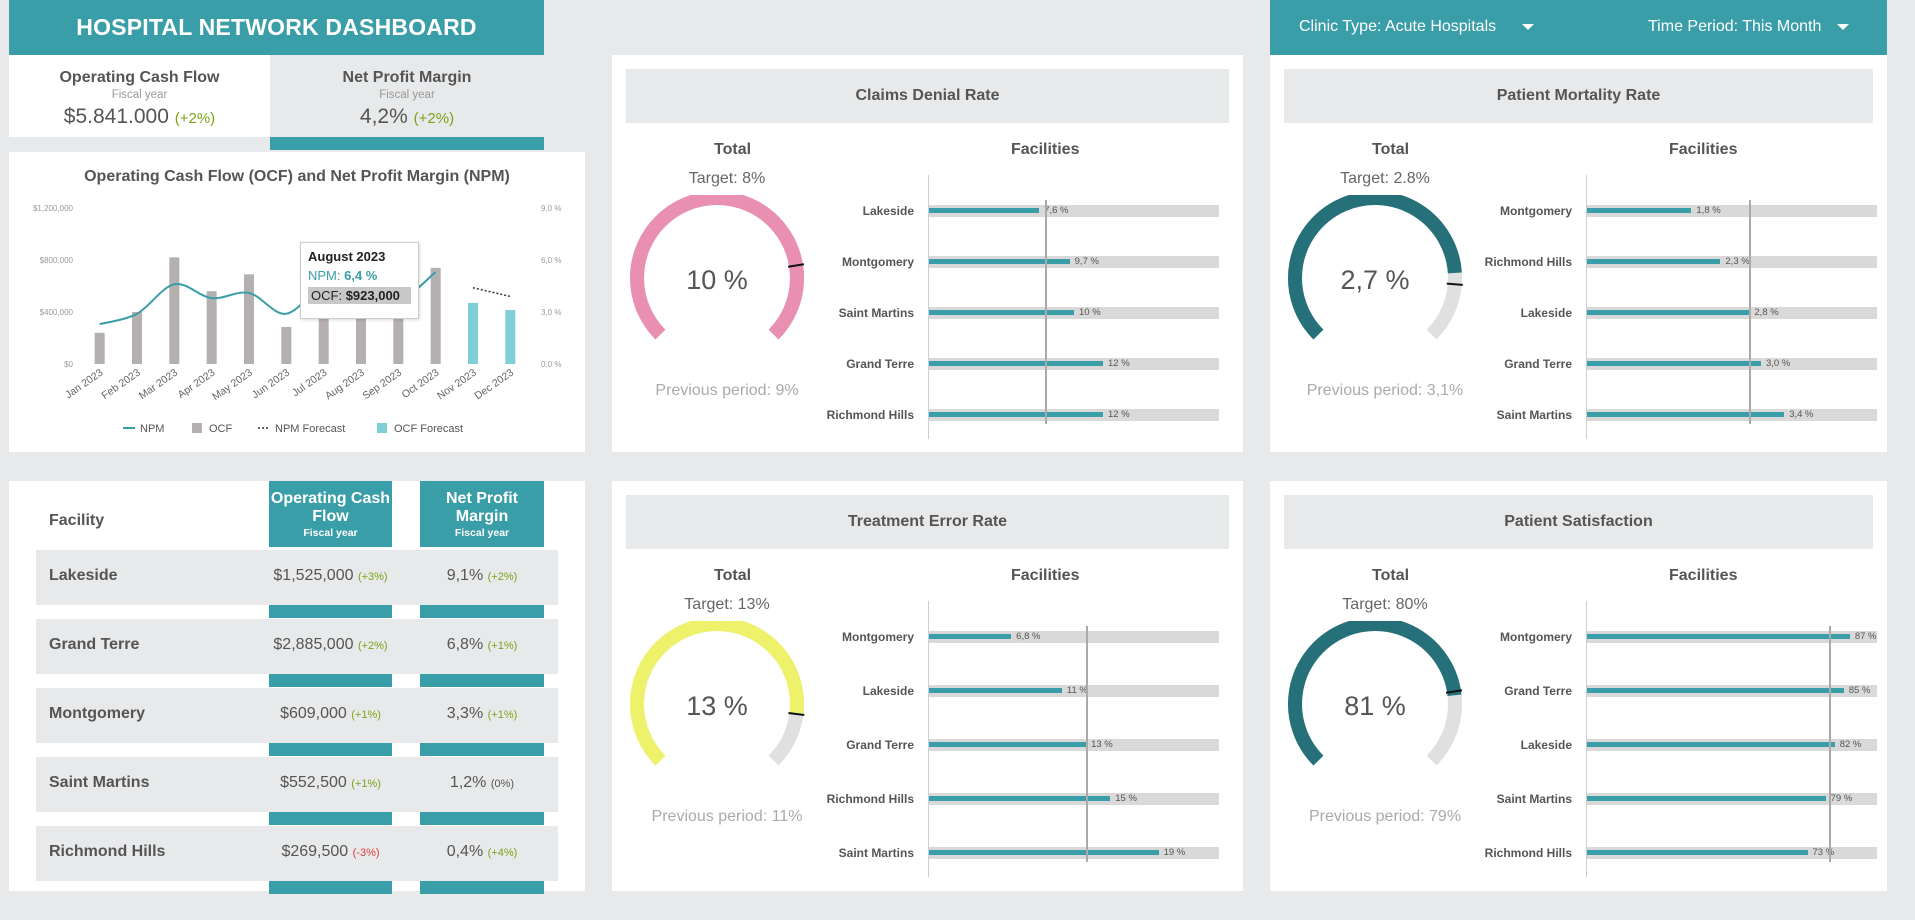  I want to click on gauge-value: 81 %, so click(1375, 706).